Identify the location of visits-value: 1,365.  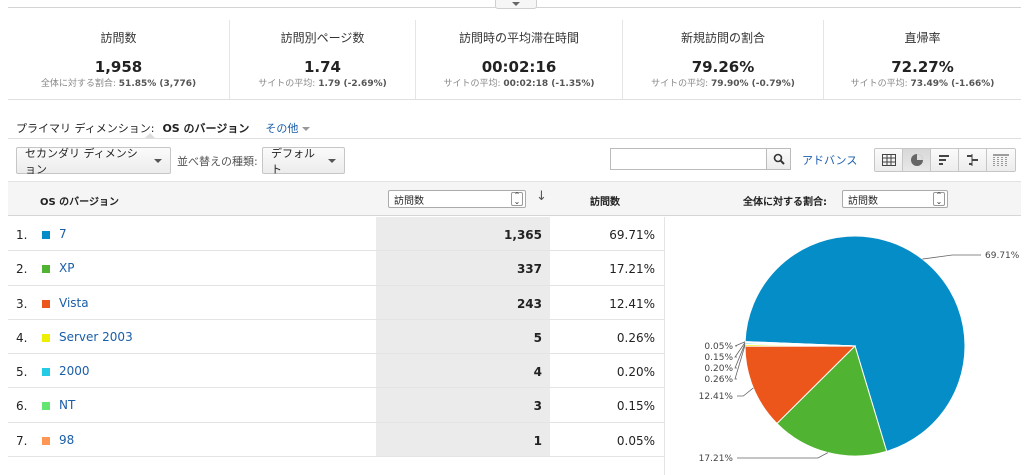
(523, 235).